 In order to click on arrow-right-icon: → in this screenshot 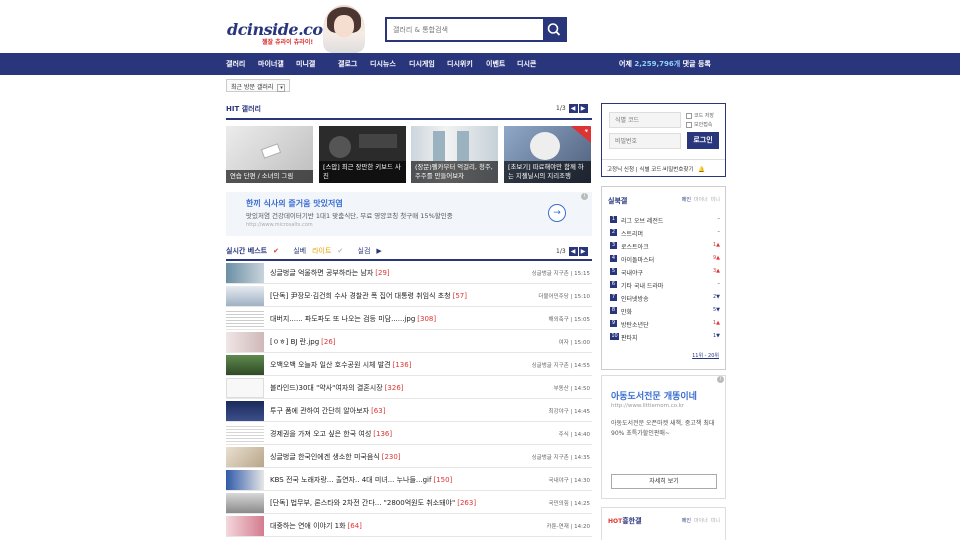, I will do `click(557, 213)`.